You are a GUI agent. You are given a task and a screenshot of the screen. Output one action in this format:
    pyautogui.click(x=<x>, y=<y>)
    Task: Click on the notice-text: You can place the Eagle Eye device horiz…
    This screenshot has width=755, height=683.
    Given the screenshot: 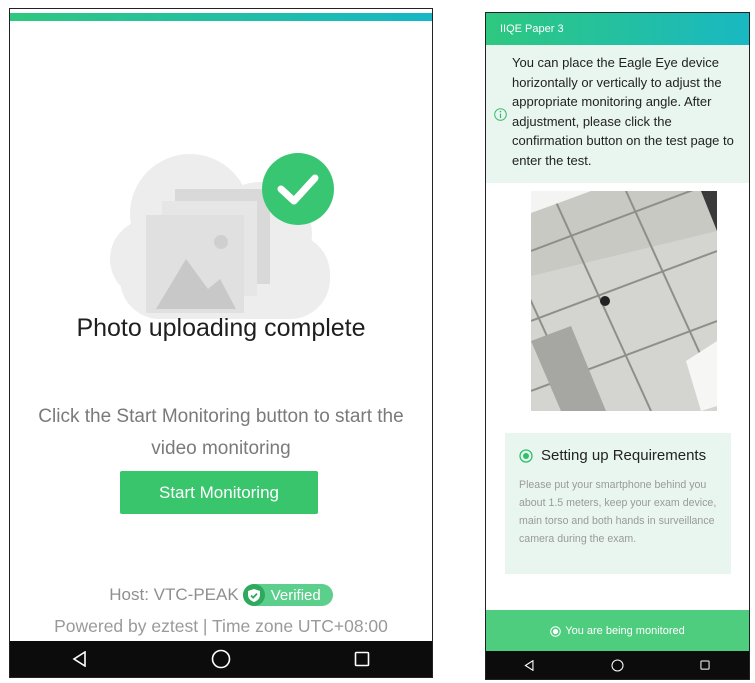 What is the action you would take?
    pyautogui.click(x=623, y=111)
    